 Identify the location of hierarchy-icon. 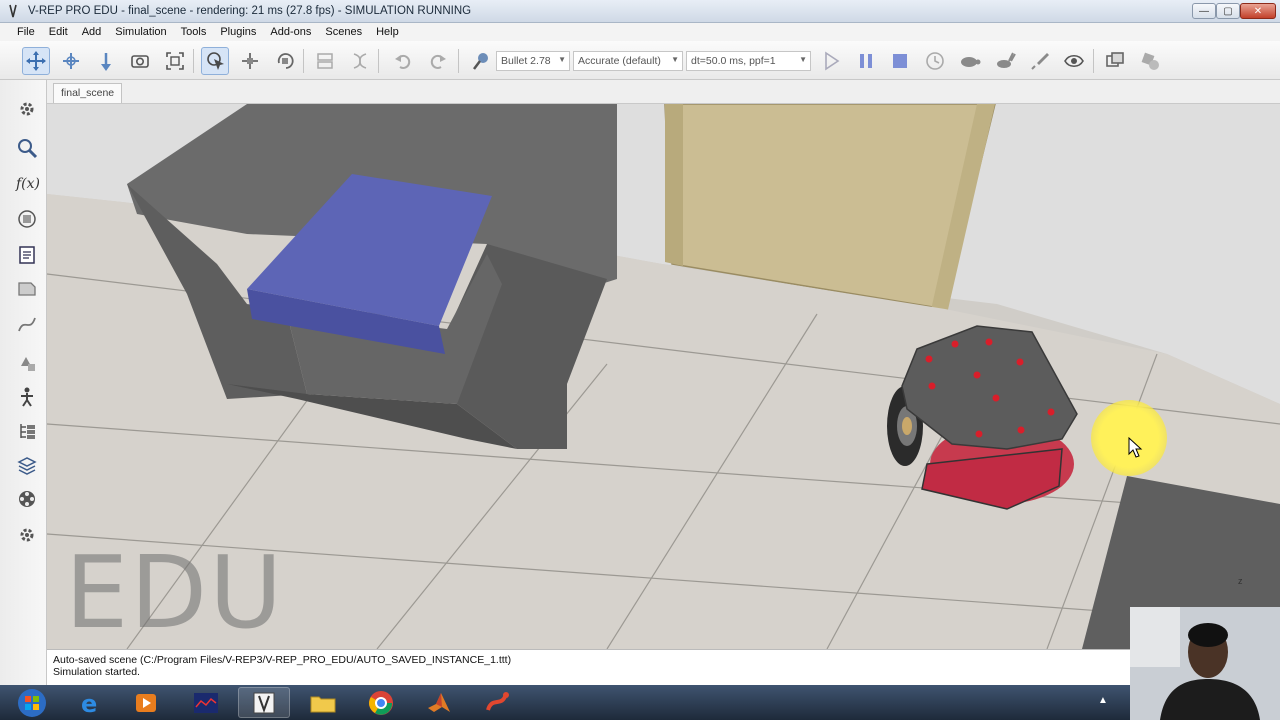
(27, 431).